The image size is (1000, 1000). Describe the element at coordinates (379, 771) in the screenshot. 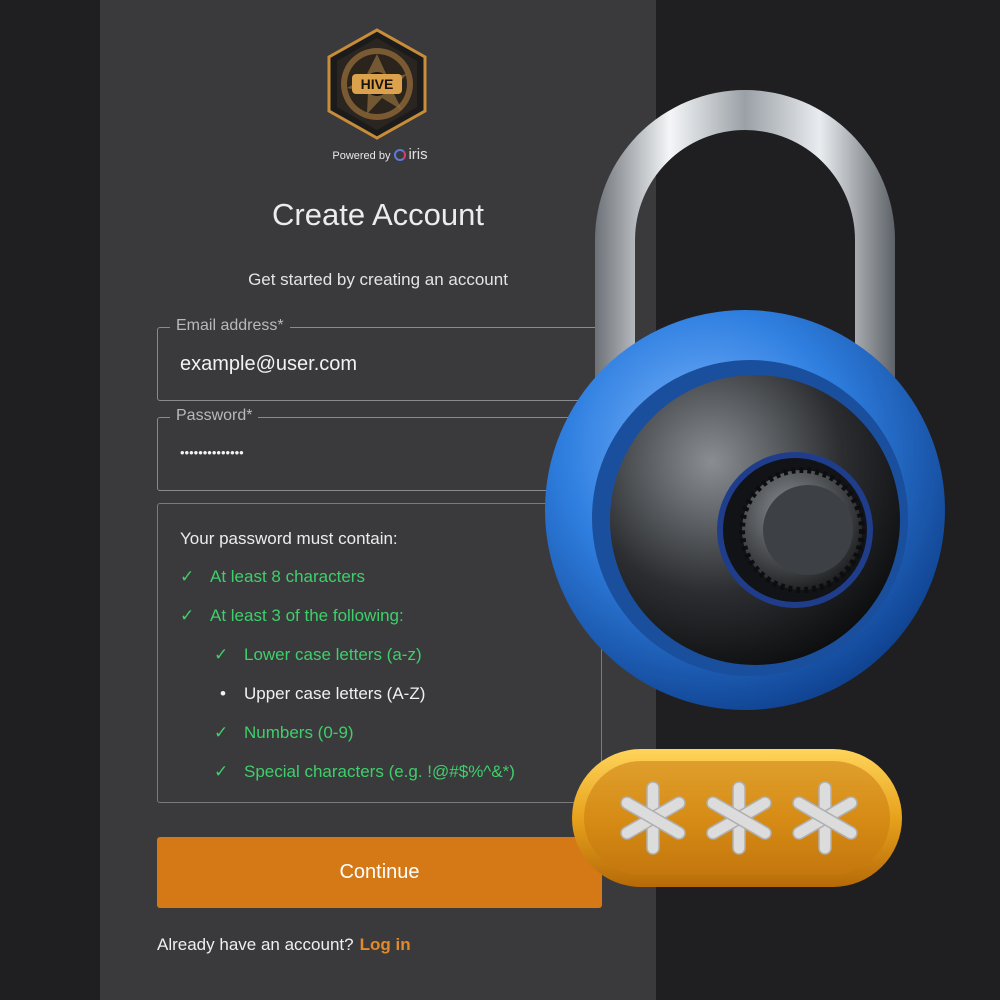

I see `requirement-text: Special characters (e.g. !@#$%^&*)` at that location.